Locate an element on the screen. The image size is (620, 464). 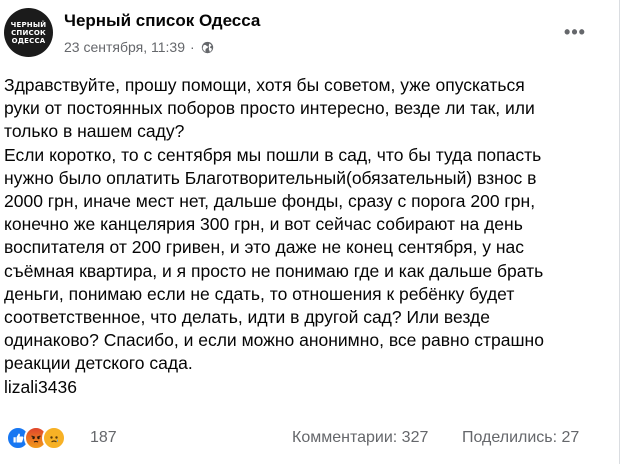
more-options-icon: ••• is located at coordinates (575, 32).